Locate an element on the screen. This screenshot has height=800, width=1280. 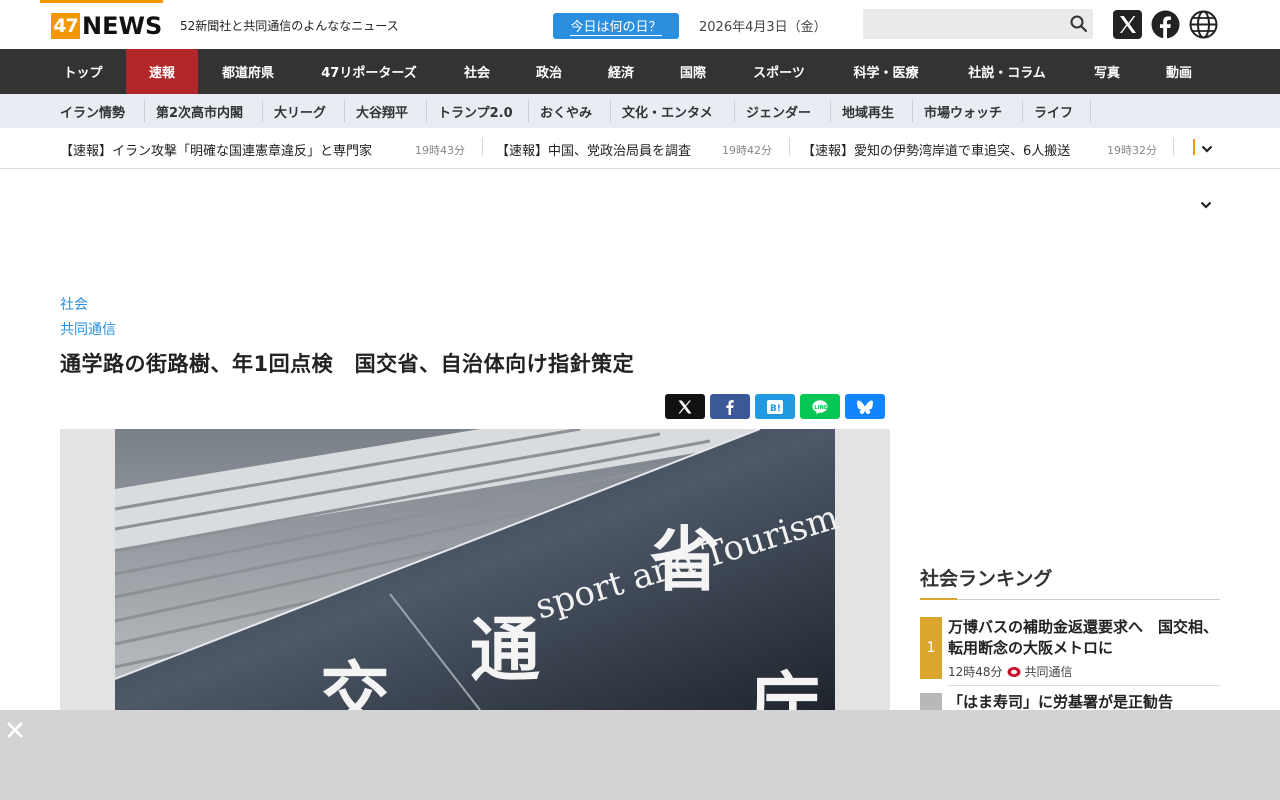
nav-editorial-column: 社説・コラム is located at coordinates (1007, 71).